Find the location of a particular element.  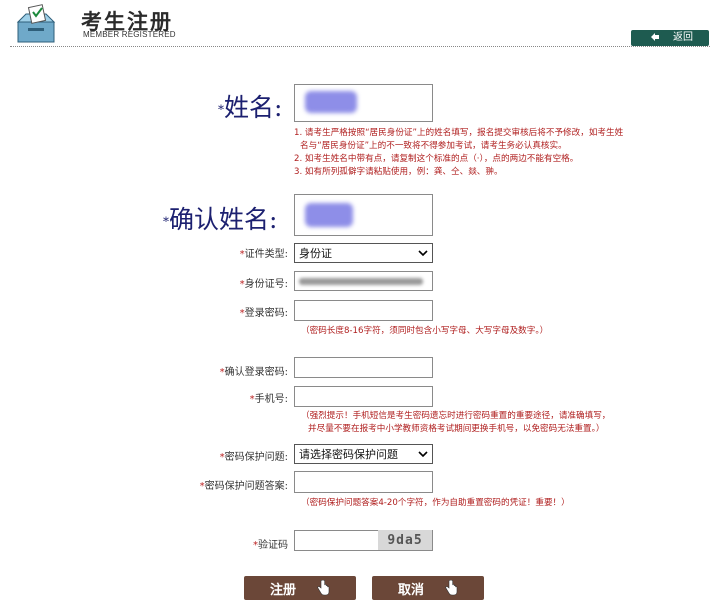

confirm-name-input is located at coordinates (363, 215).